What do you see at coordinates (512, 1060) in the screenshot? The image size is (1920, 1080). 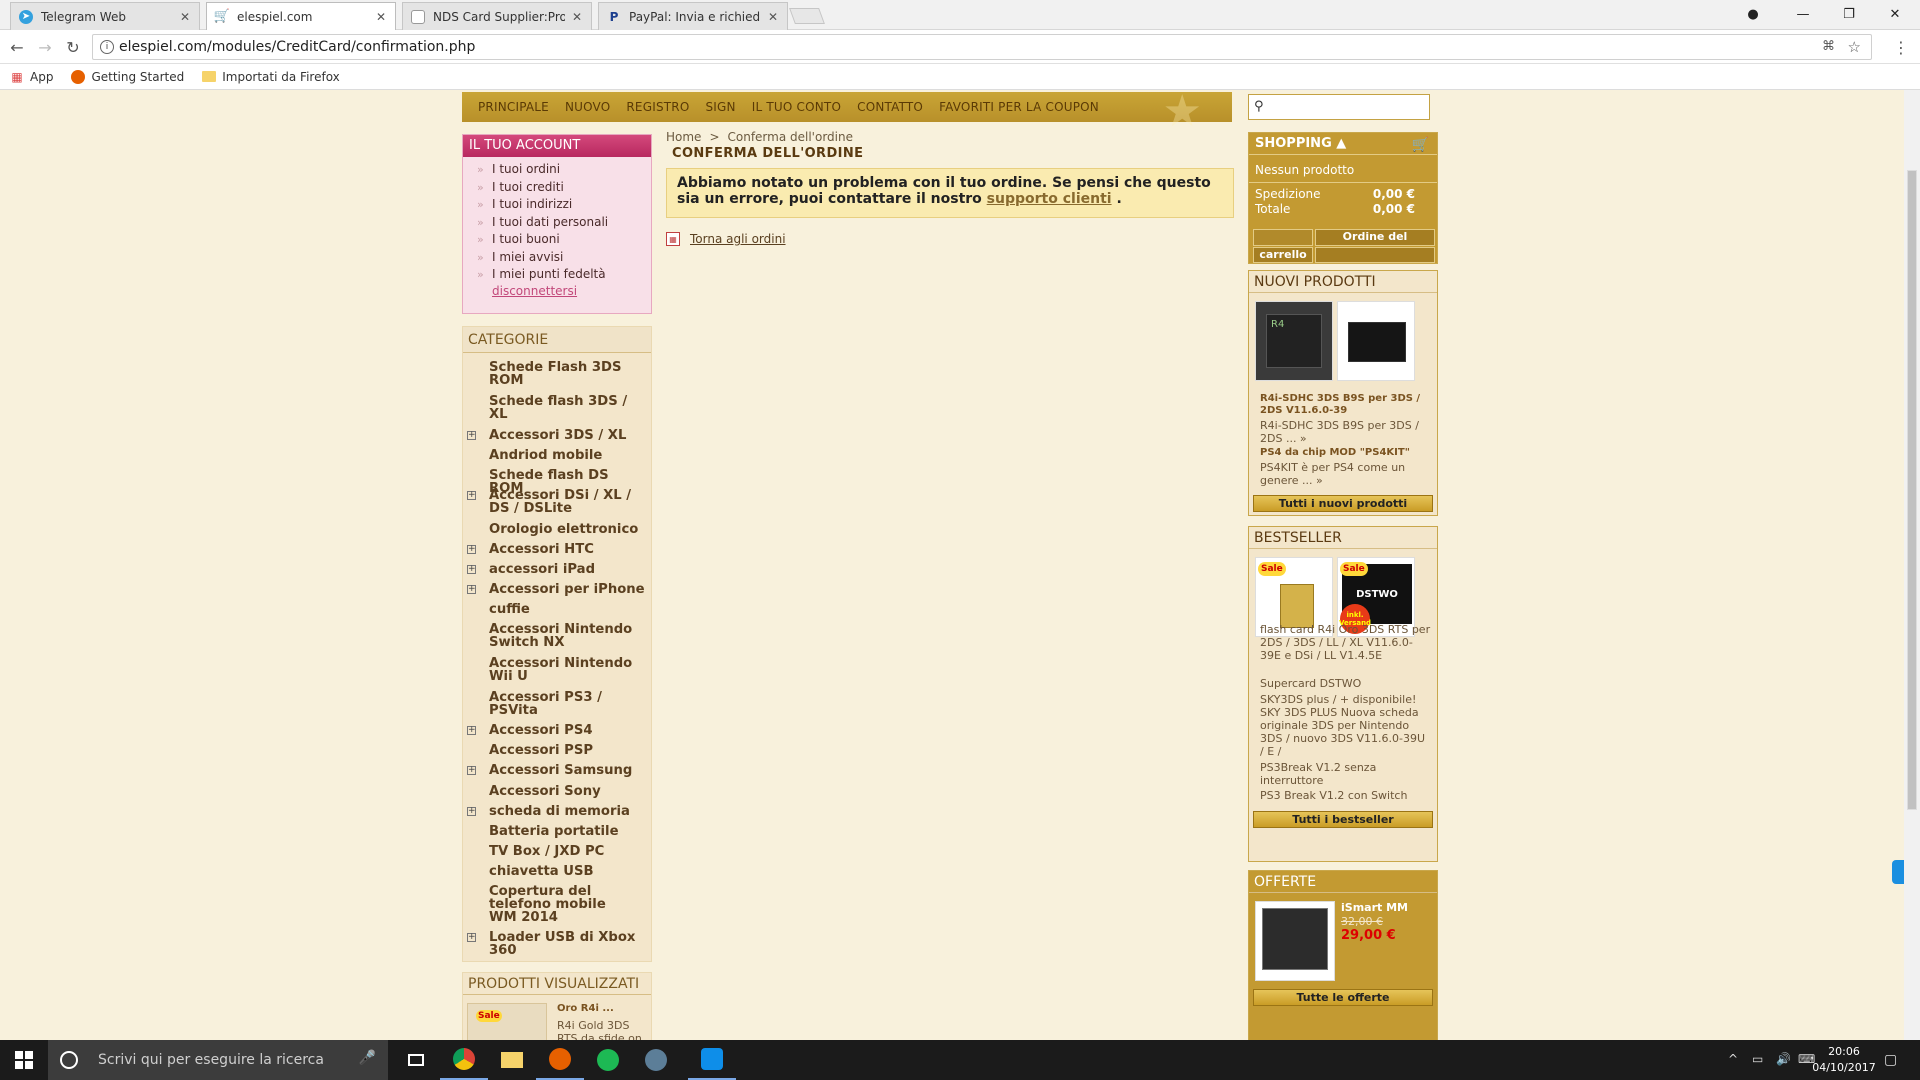 I see `file-explorer-icon` at bounding box center [512, 1060].